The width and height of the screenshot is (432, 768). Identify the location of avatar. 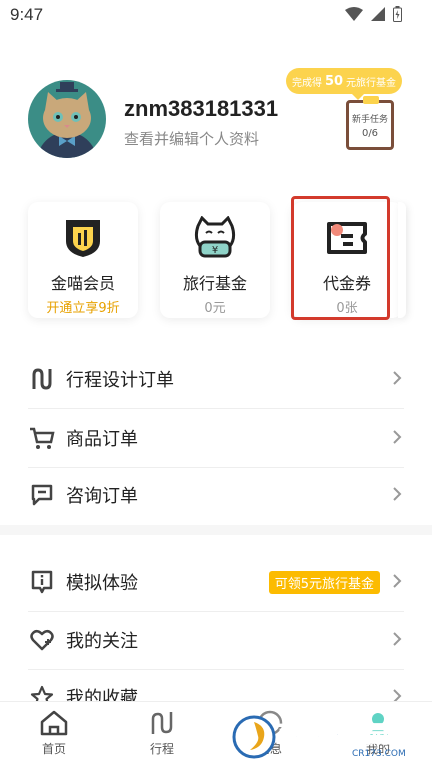
(67, 119).